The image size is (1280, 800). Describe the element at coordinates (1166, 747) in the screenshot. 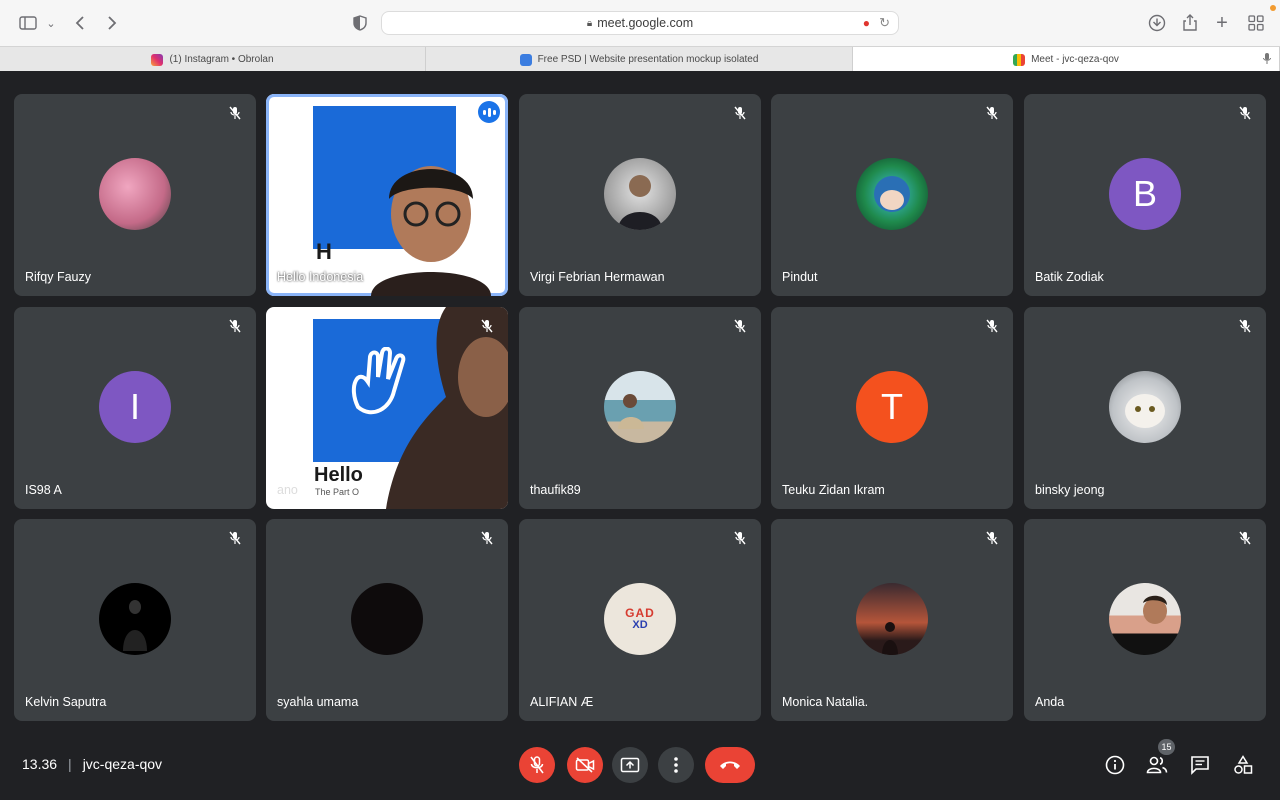

I see `people-count-badge: 15` at that location.